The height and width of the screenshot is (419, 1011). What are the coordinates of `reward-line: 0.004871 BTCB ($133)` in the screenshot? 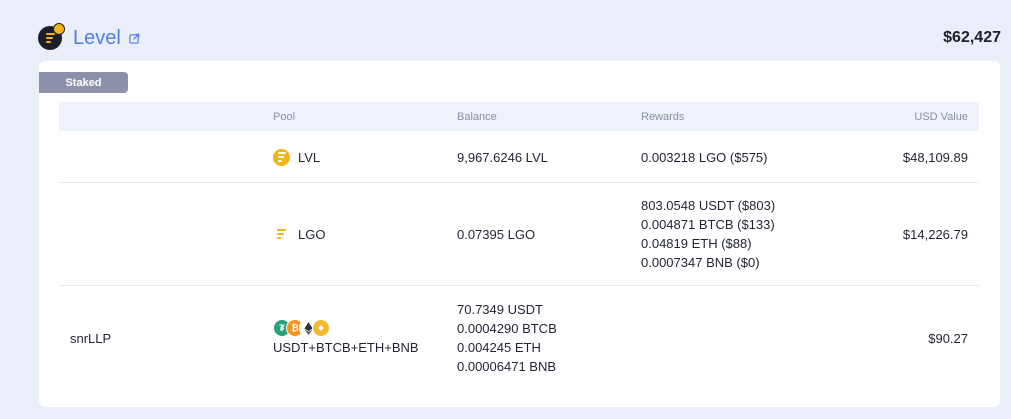 It's located at (708, 224).